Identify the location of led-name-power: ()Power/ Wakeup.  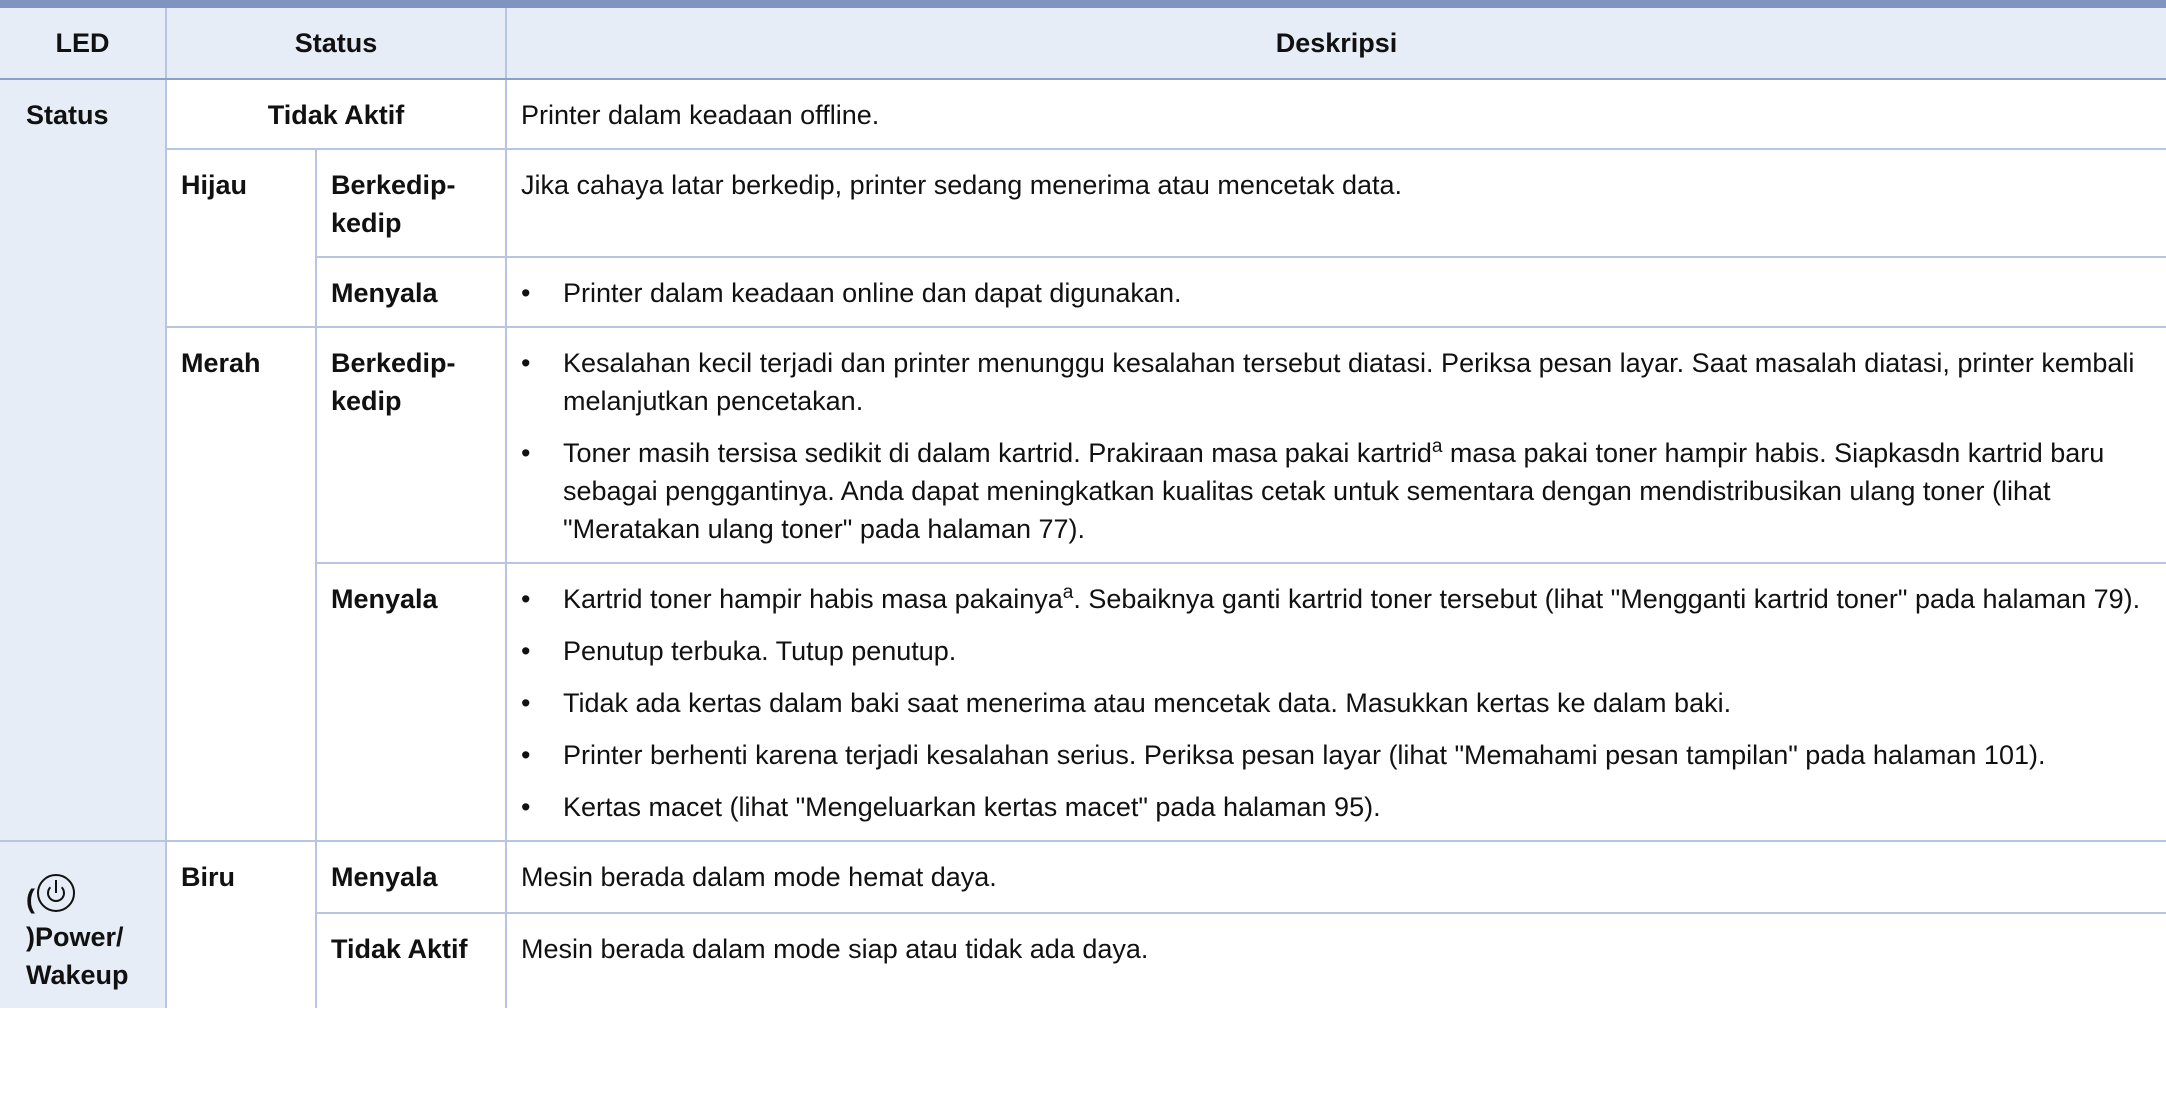
(83, 924).